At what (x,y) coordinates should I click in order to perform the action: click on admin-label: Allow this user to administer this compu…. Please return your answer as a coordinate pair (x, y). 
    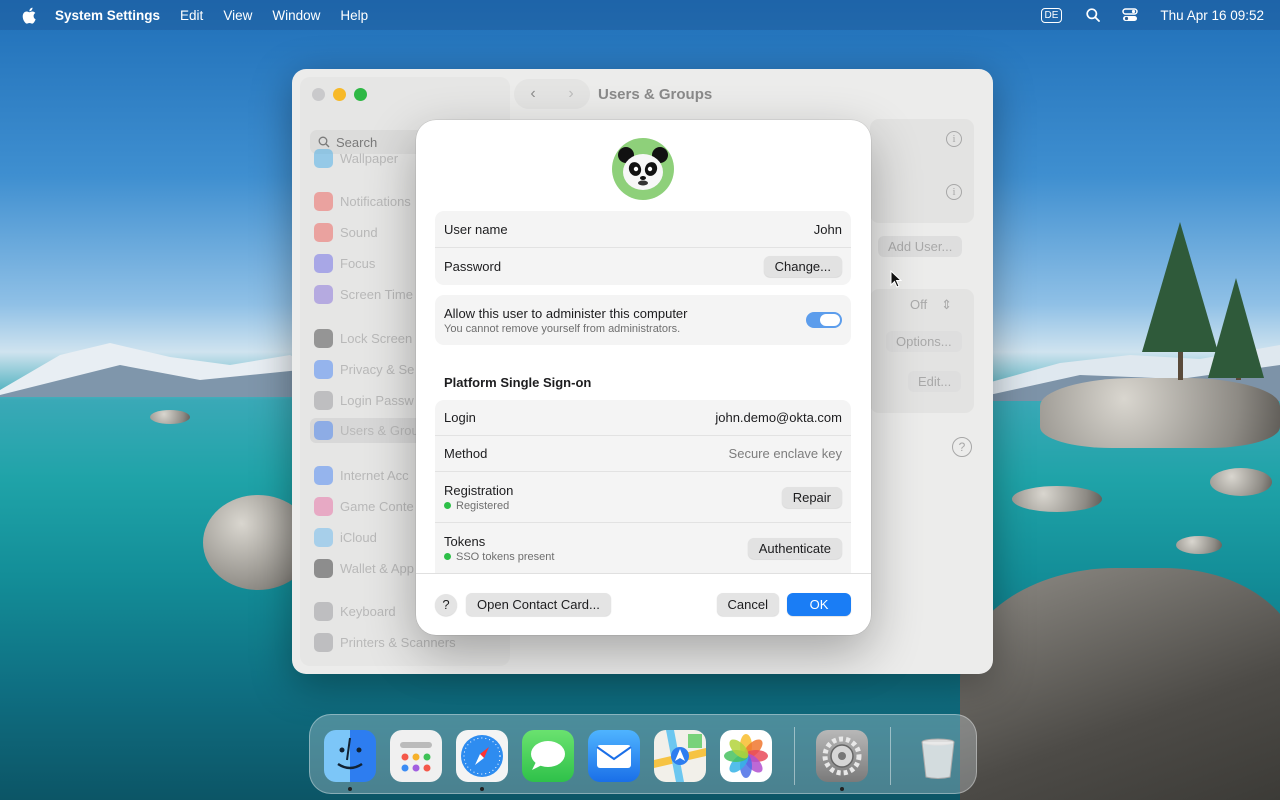
    Looking at the image, I should click on (566, 313).